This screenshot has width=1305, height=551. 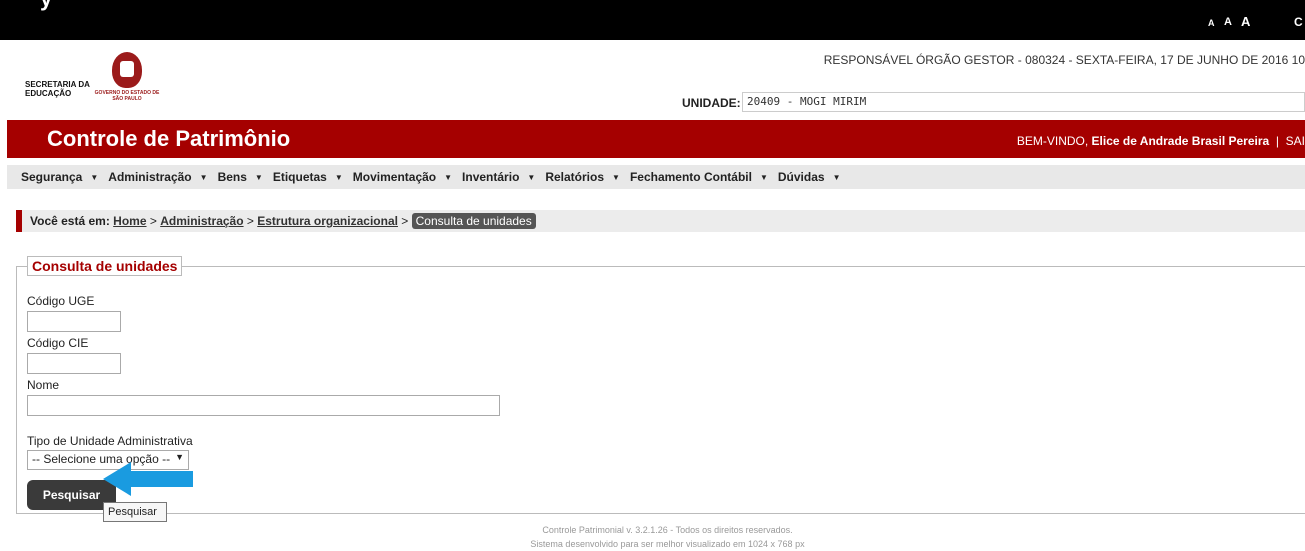 I want to click on menu-inventario: Inventário ▼, so click(x=498, y=177).